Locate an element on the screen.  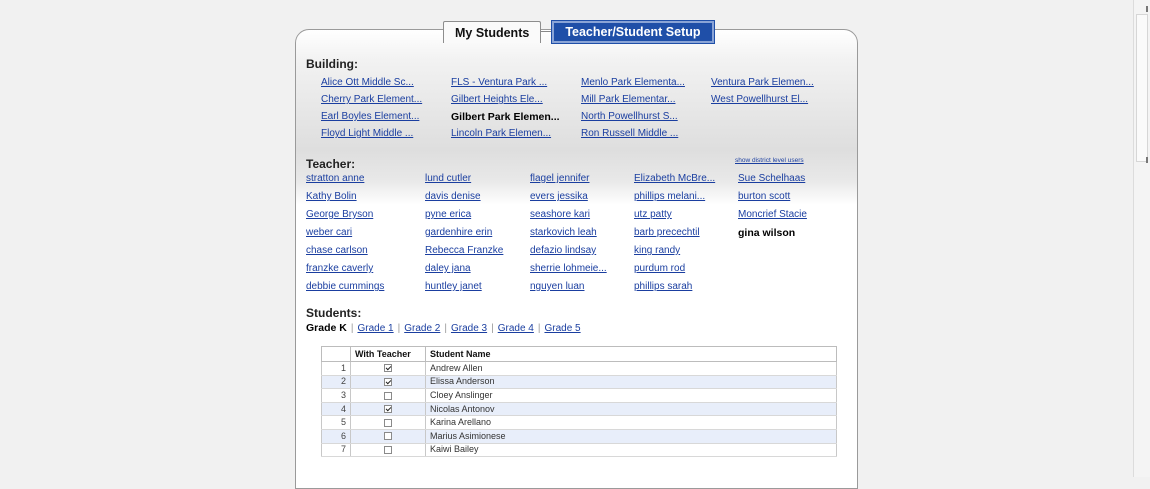
teacher-item-daley-jana: daley jana is located at coordinates (448, 268).